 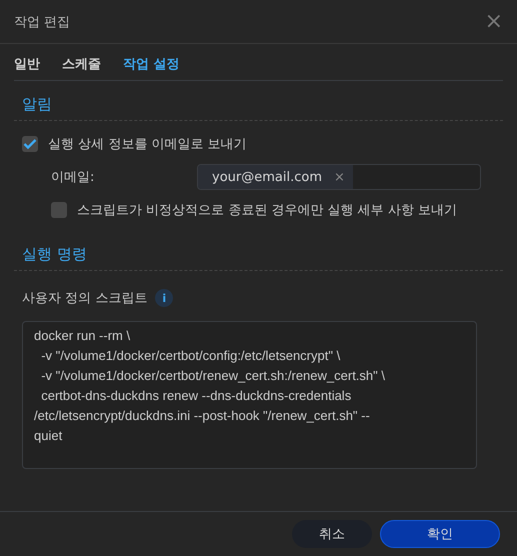 What do you see at coordinates (258, 101) in the screenshot?
I see `section-heading: 알림` at bounding box center [258, 101].